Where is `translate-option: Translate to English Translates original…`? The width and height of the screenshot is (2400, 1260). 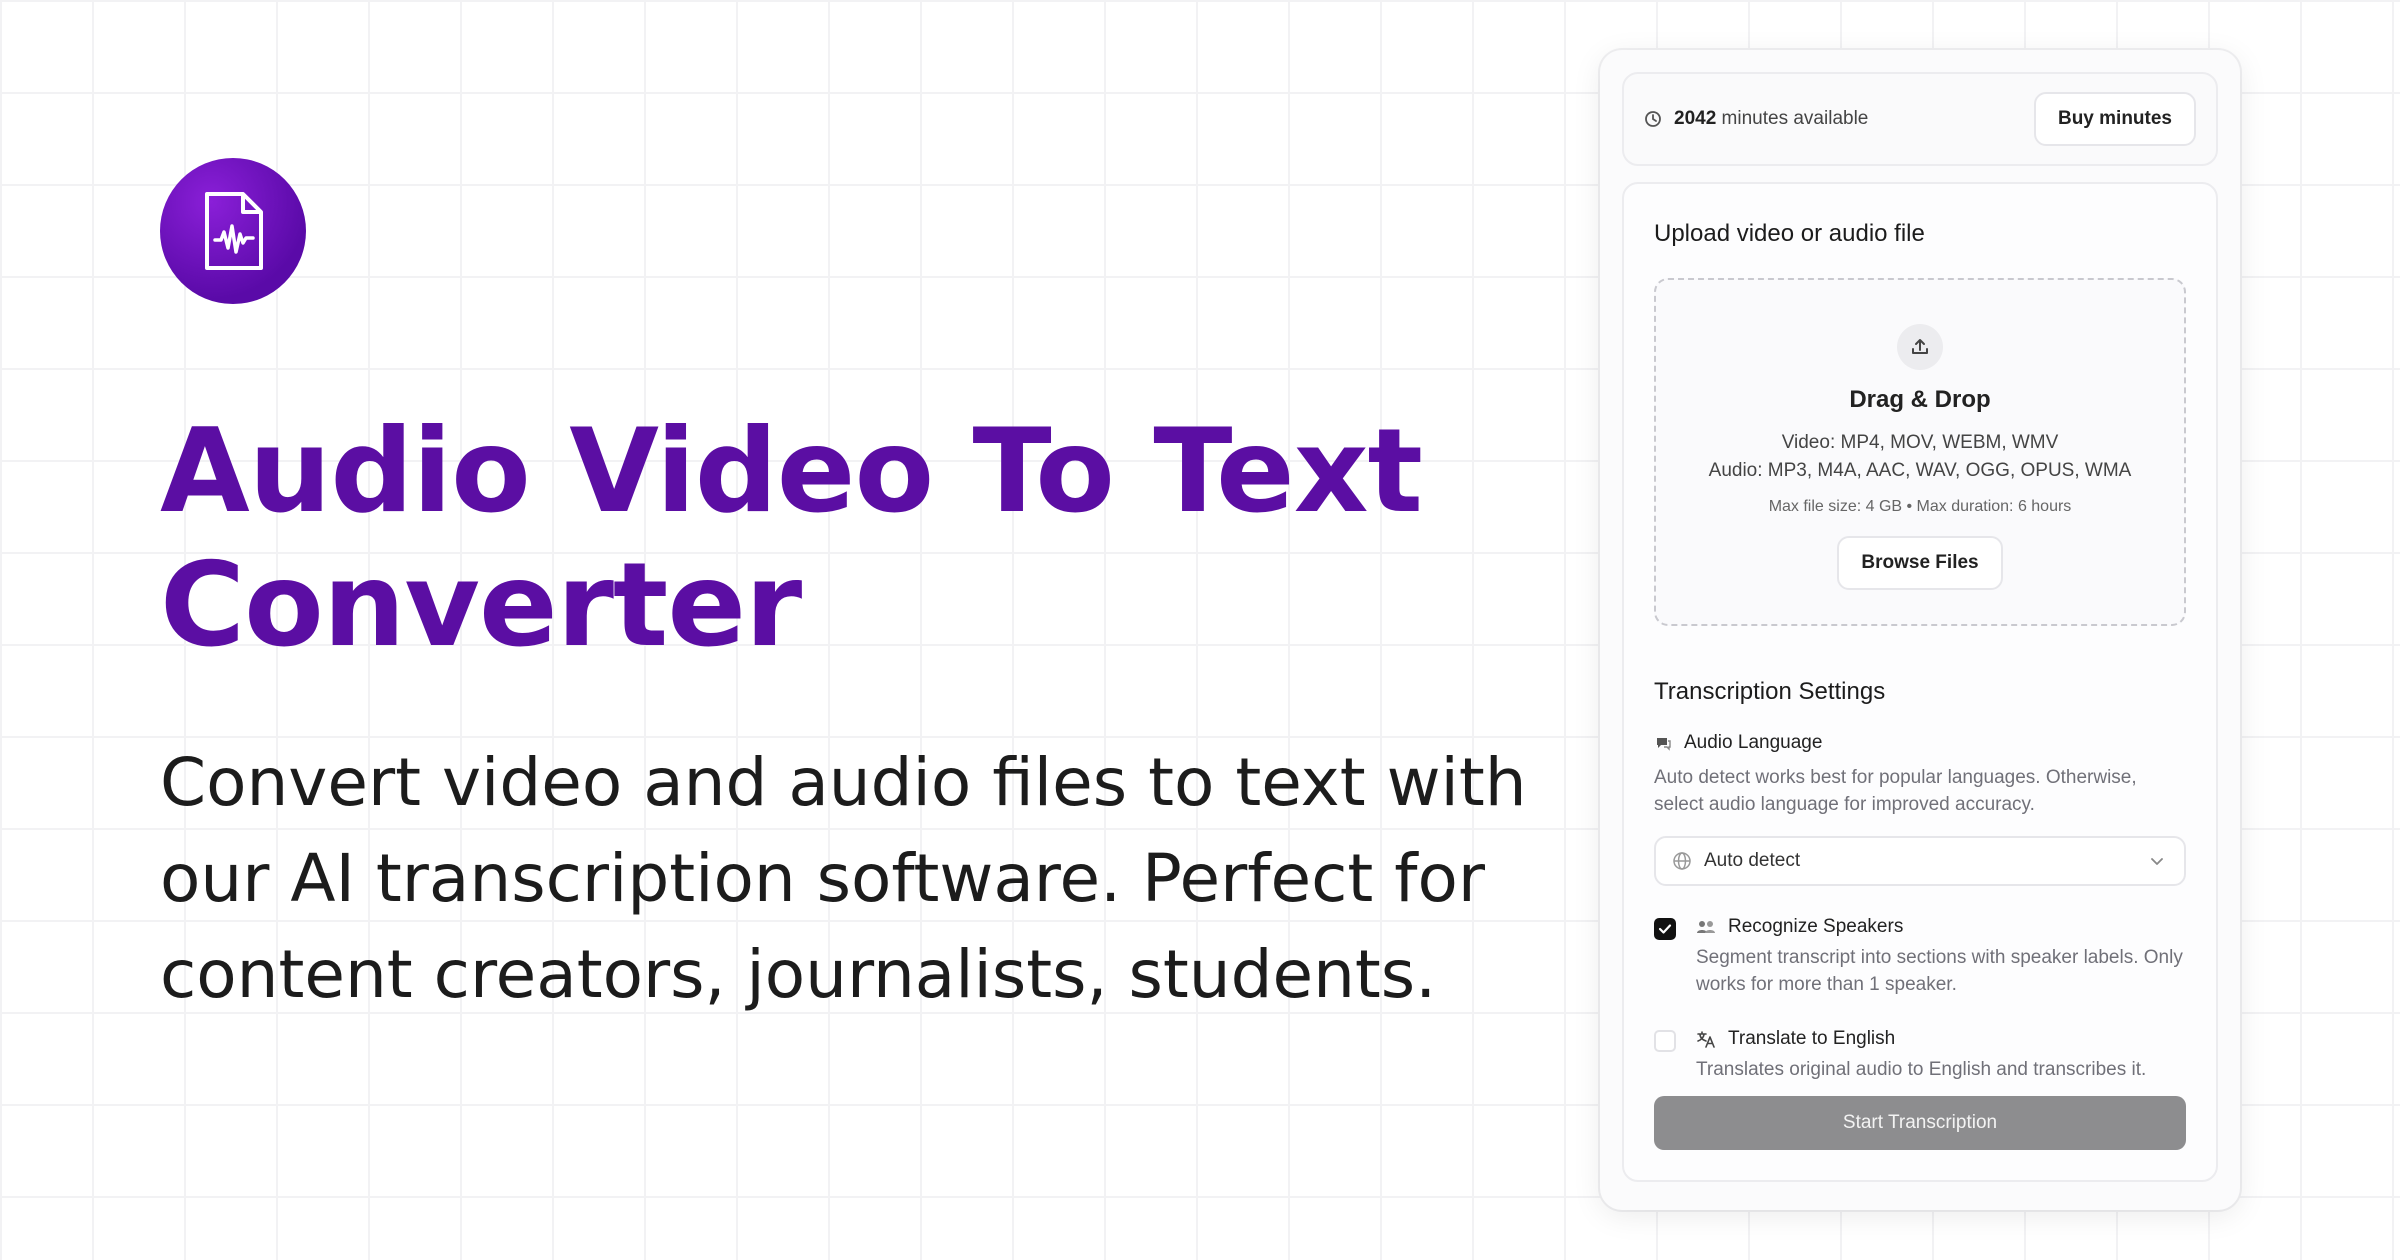 translate-option: Translate to English Translates original… is located at coordinates (1920, 1055).